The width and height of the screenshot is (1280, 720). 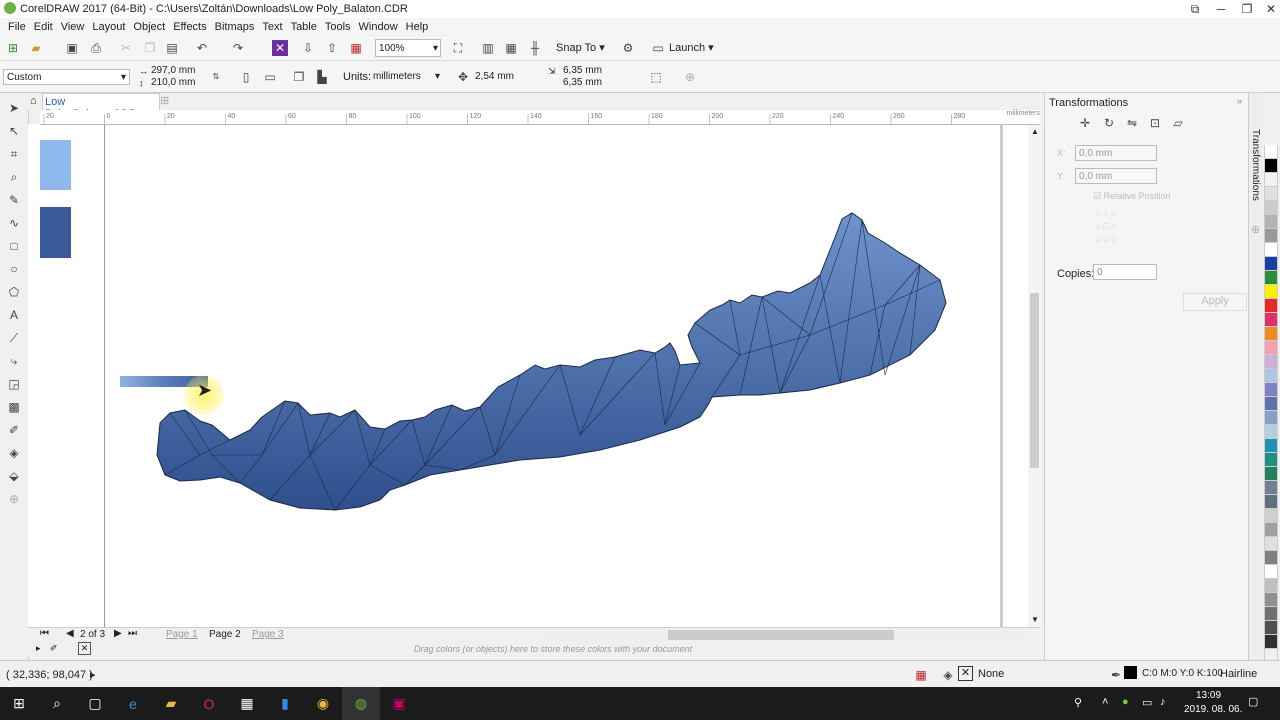 I want to click on scrollbar-thumb, so click(x=1034, y=380).